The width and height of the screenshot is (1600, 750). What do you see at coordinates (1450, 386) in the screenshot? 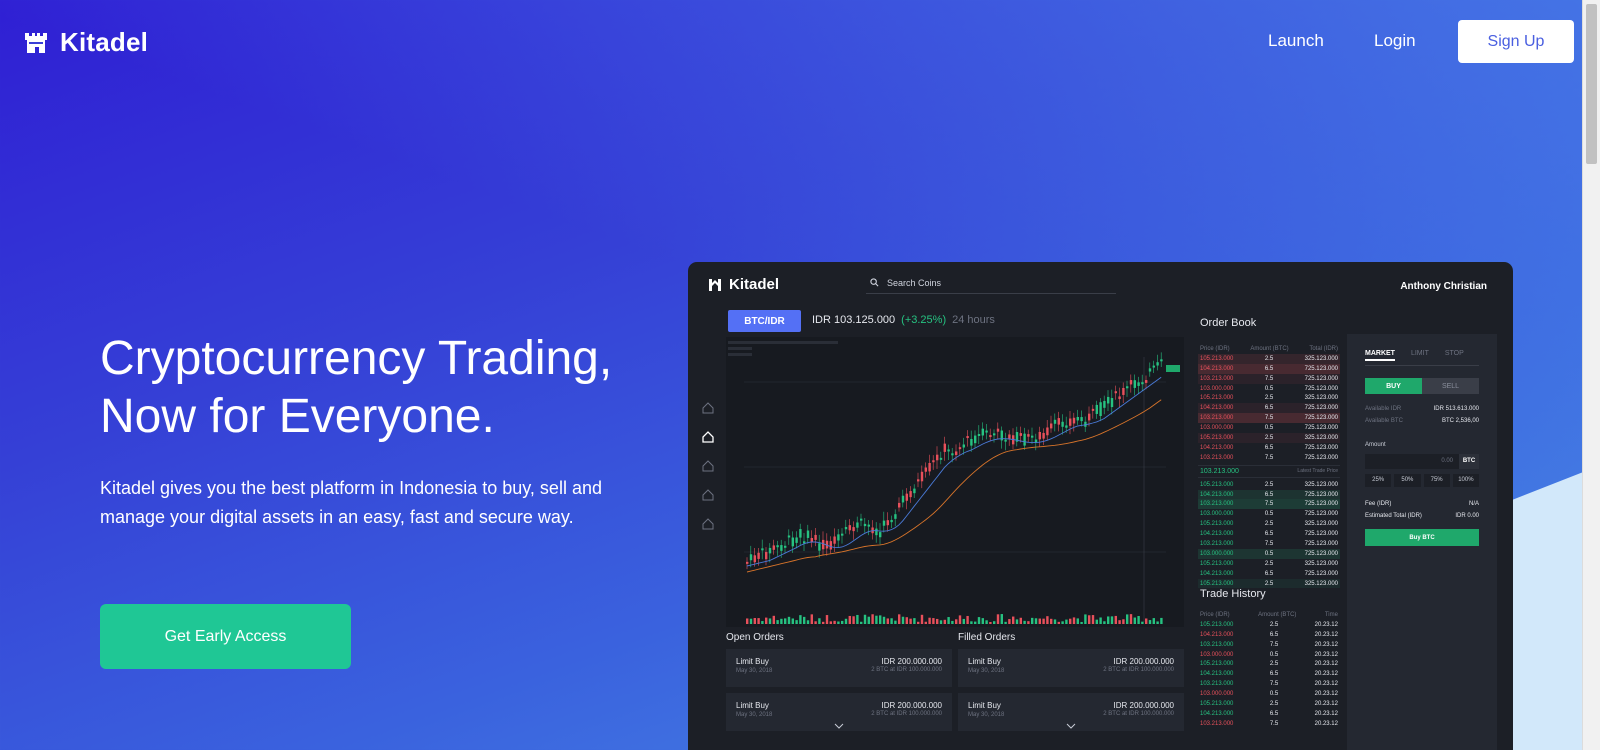
I see `sell-toggle: SELL` at bounding box center [1450, 386].